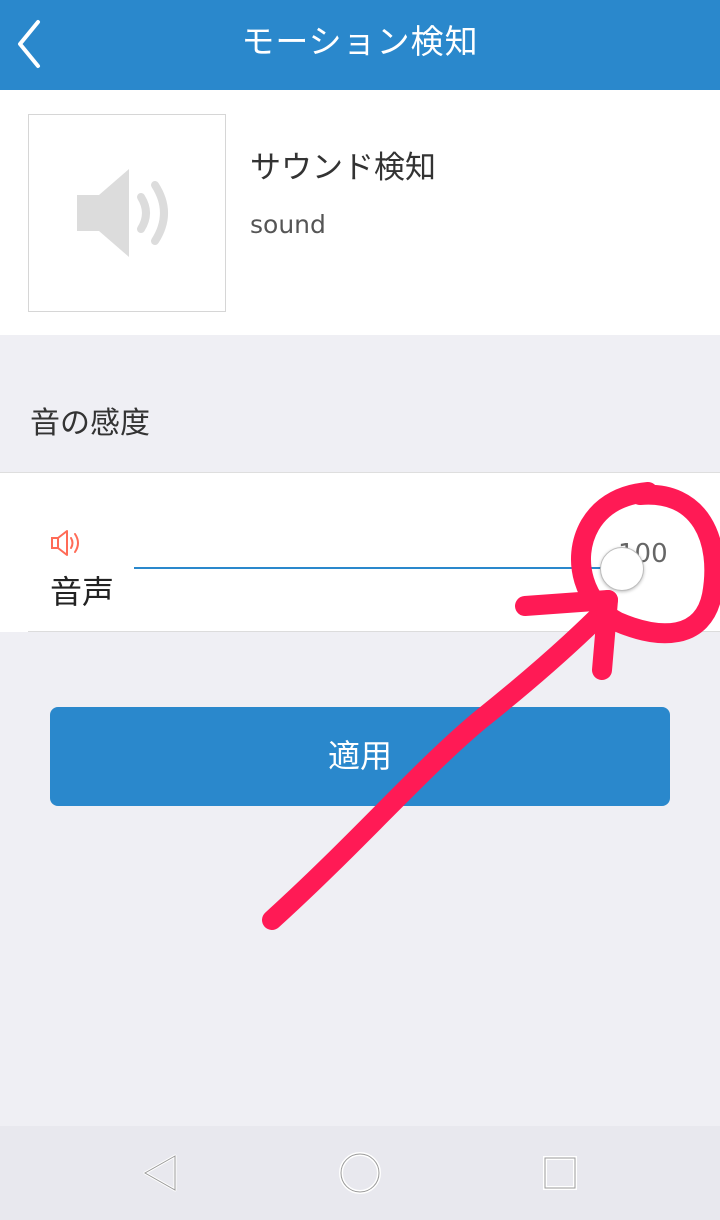  I want to click on circle-home-icon, so click(360, 1173).